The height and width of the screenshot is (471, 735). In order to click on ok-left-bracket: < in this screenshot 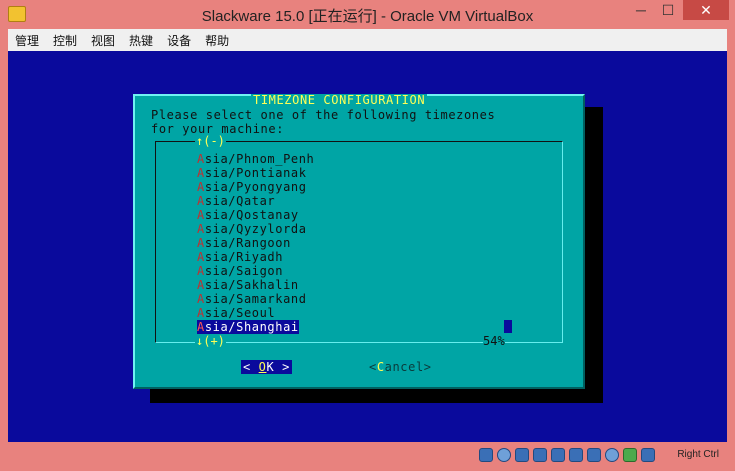, I will do `click(247, 367)`.